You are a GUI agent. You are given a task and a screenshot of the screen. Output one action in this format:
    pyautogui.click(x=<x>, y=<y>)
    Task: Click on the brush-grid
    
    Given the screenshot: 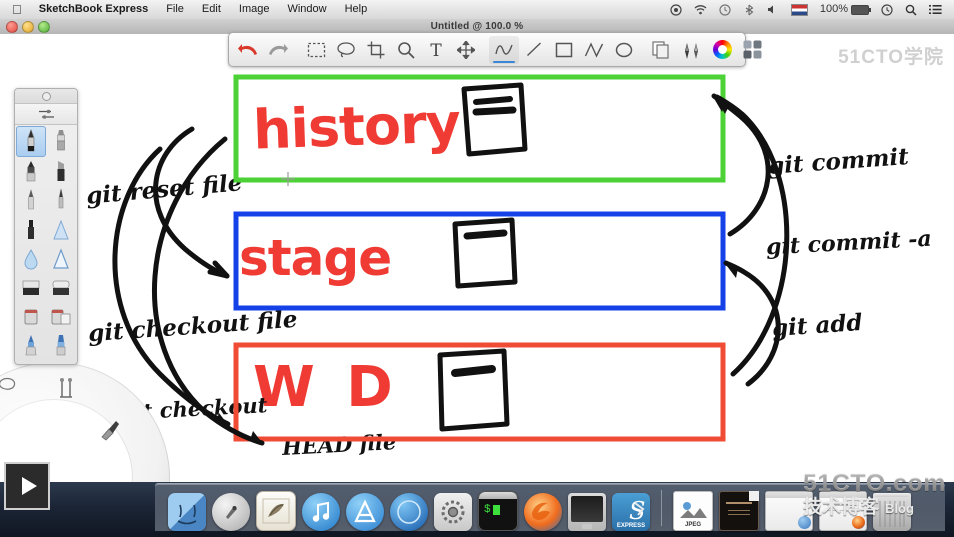 What is the action you would take?
    pyautogui.click(x=46, y=243)
    